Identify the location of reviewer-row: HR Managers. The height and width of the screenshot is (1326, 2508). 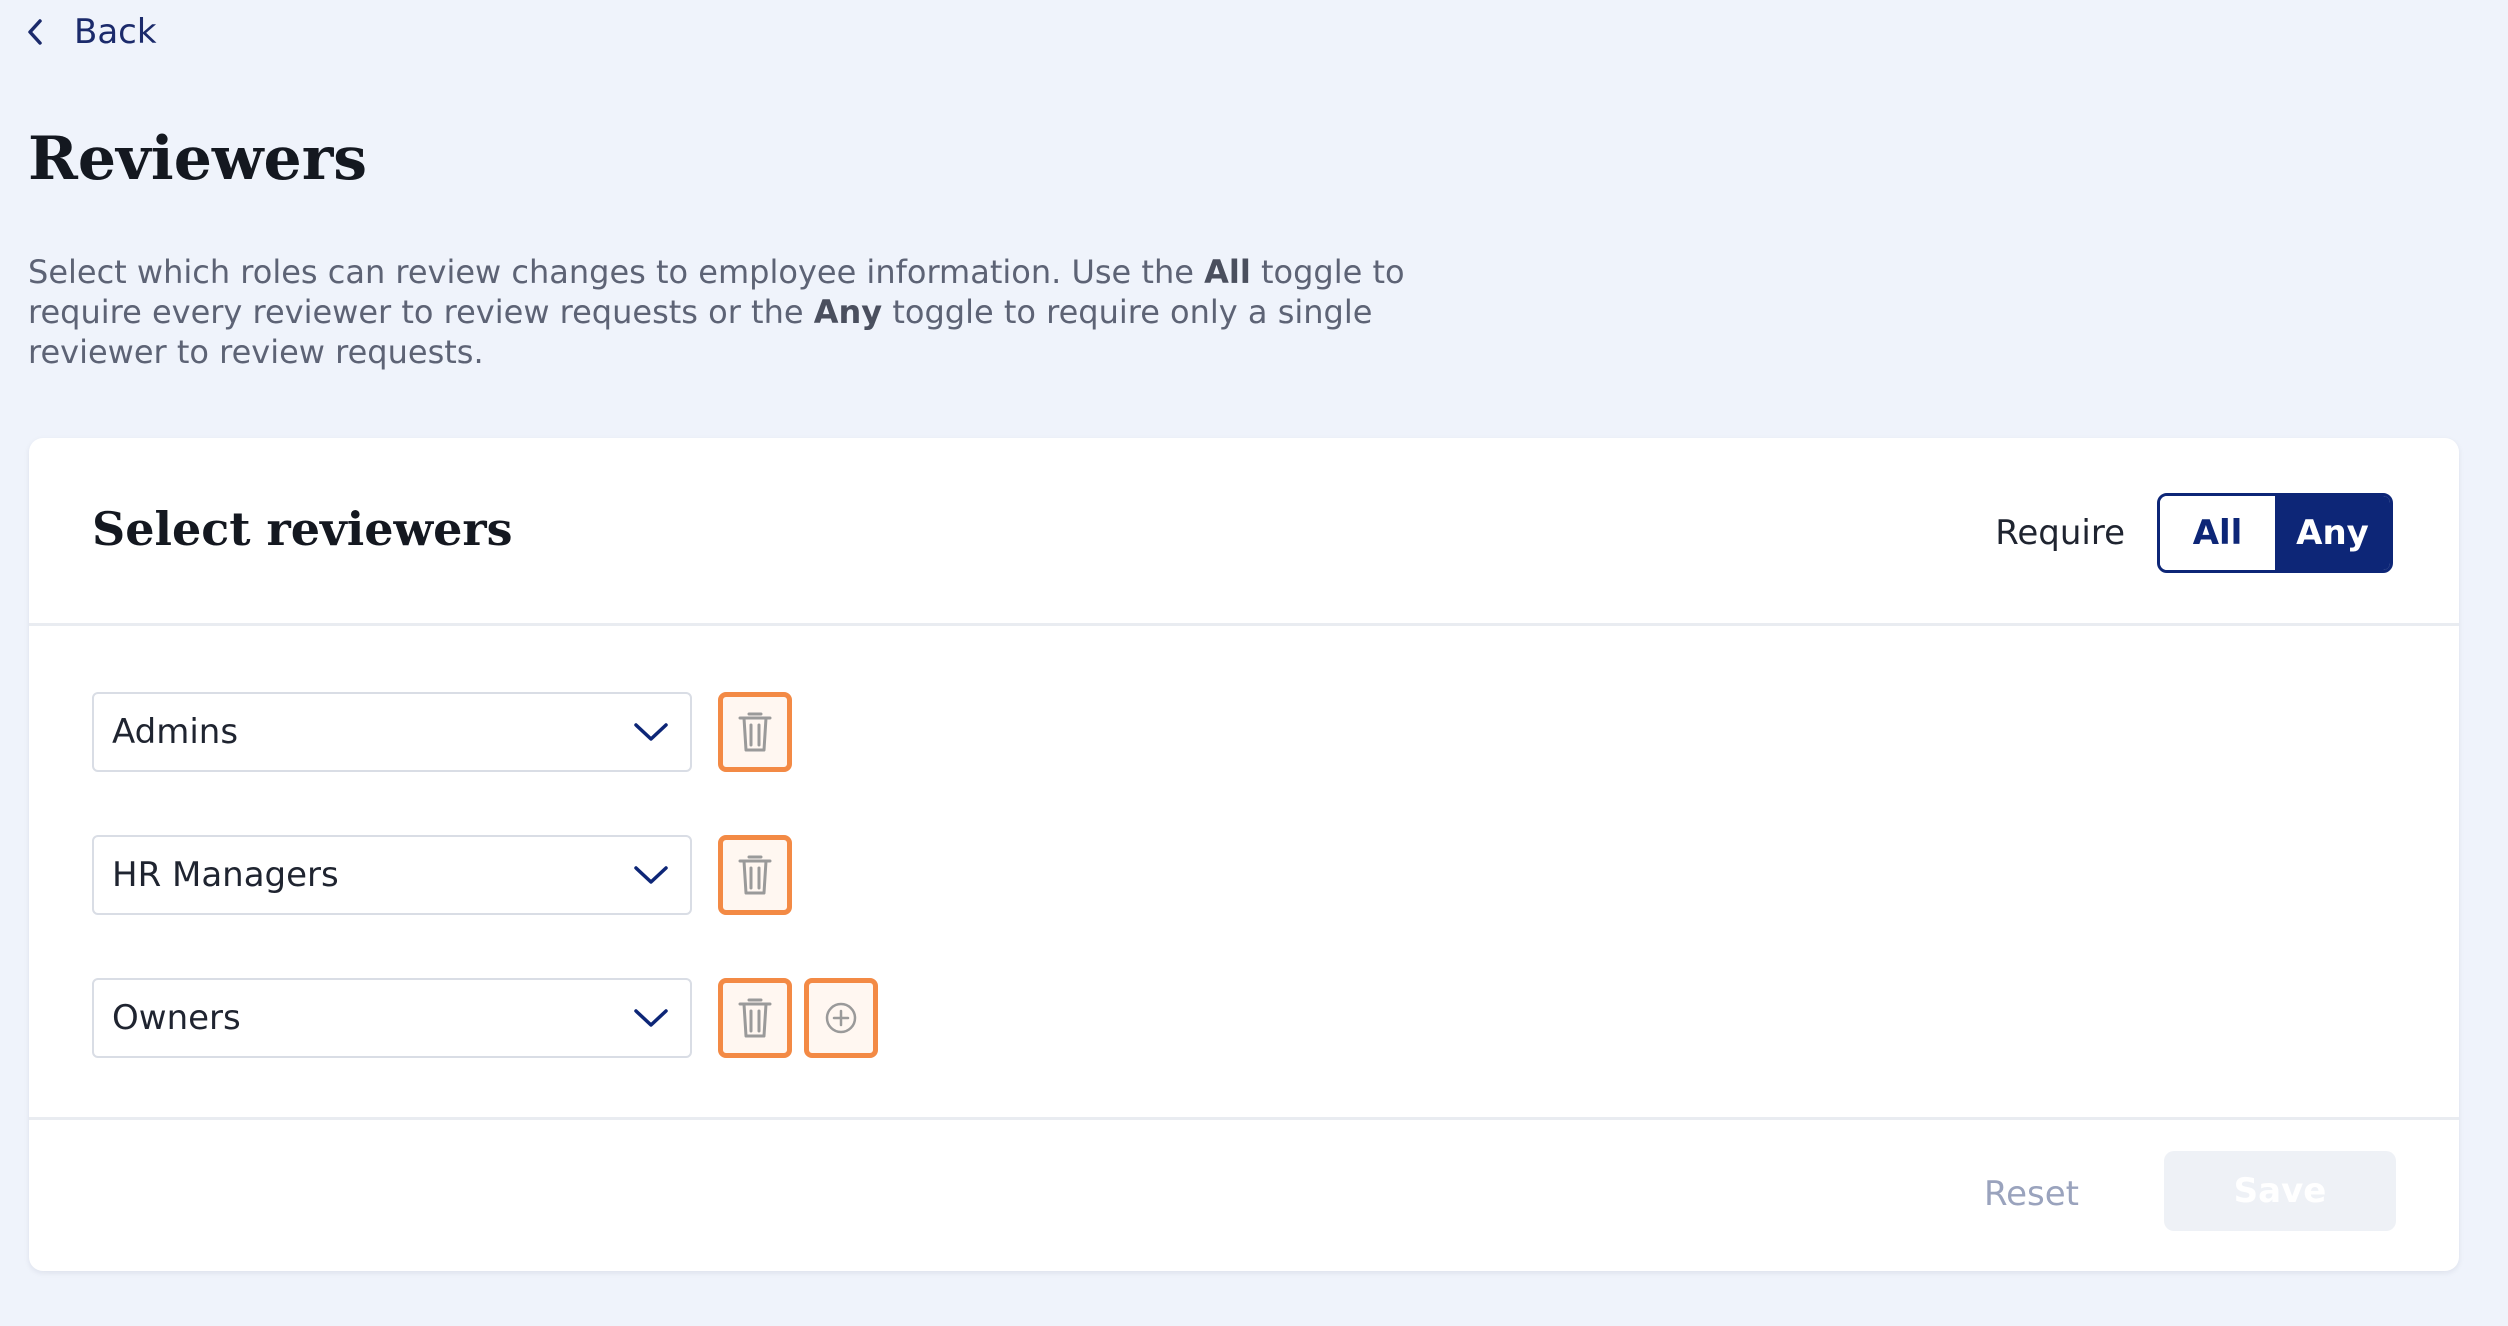
(442, 875).